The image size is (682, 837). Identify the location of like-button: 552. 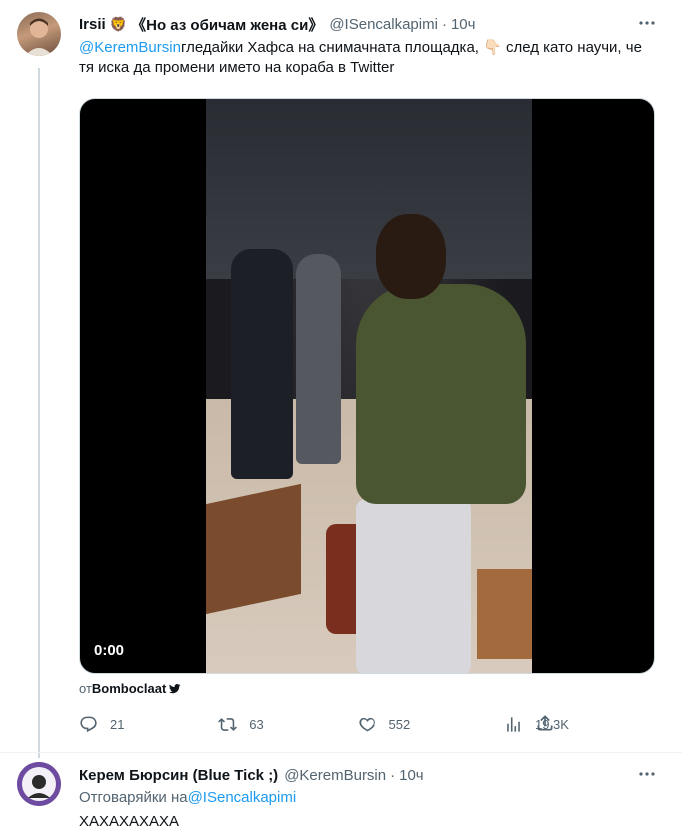
(384, 724).